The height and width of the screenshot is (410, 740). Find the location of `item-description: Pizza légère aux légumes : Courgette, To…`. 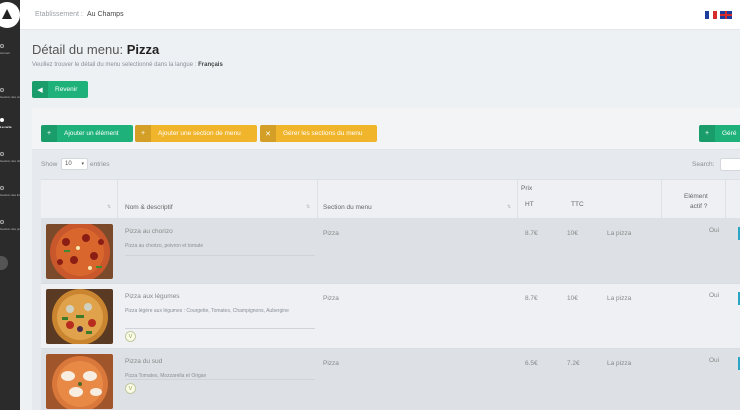

item-description: Pizza légère aux légumes : Courgette, To… is located at coordinates (207, 311).